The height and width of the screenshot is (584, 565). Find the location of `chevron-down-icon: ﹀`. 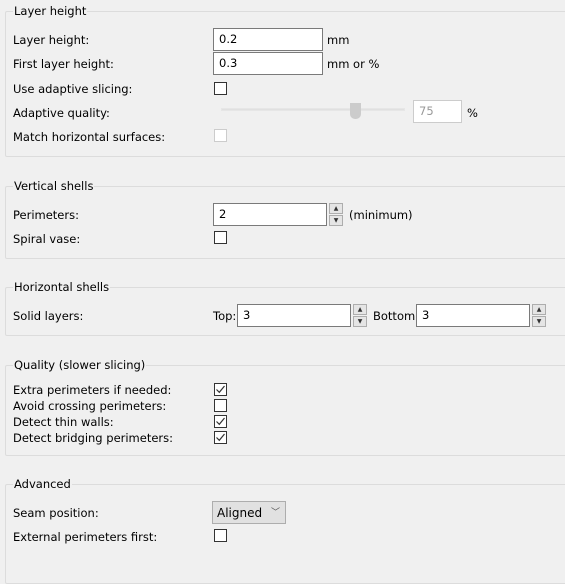

chevron-down-icon: ﹀ is located at coordinates (275, 513).